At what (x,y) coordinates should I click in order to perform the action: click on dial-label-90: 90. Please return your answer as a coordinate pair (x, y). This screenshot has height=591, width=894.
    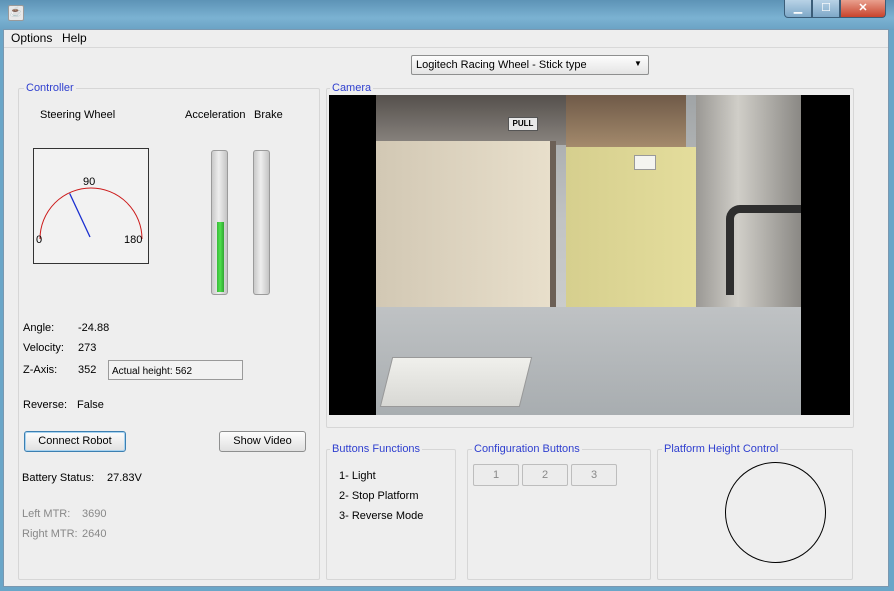
    Looking at the image, I should click on (89, 182).